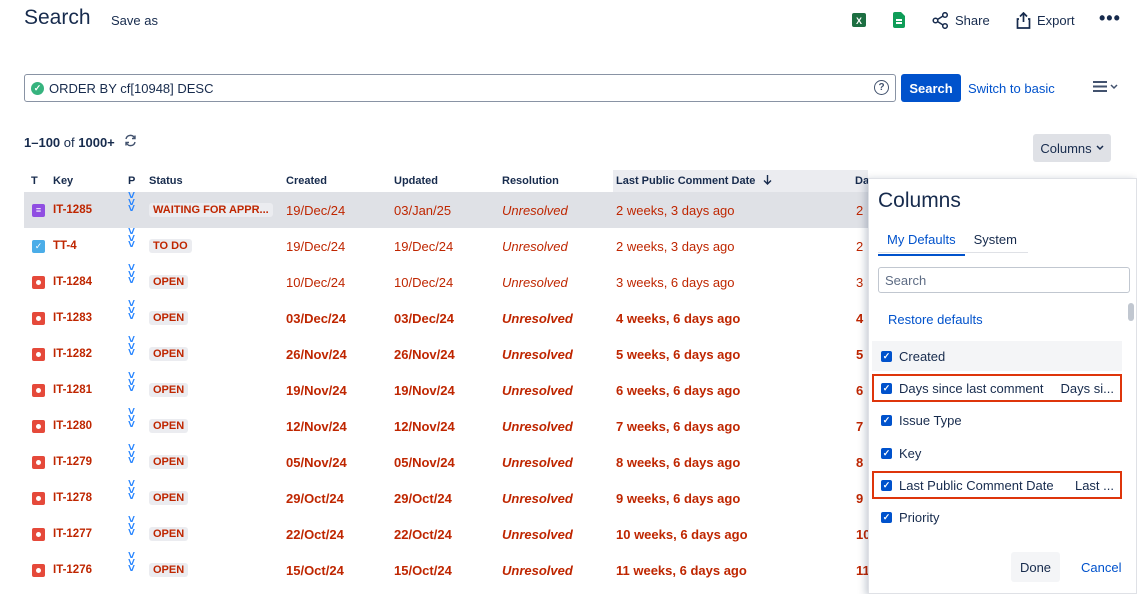 Image resolution: width=1137 pixels, height=594 pixels. Describe the element at coordinates (740, 182) in the screenshot. I see `column-header-last-comment: Last Public Comment Date` at that location.